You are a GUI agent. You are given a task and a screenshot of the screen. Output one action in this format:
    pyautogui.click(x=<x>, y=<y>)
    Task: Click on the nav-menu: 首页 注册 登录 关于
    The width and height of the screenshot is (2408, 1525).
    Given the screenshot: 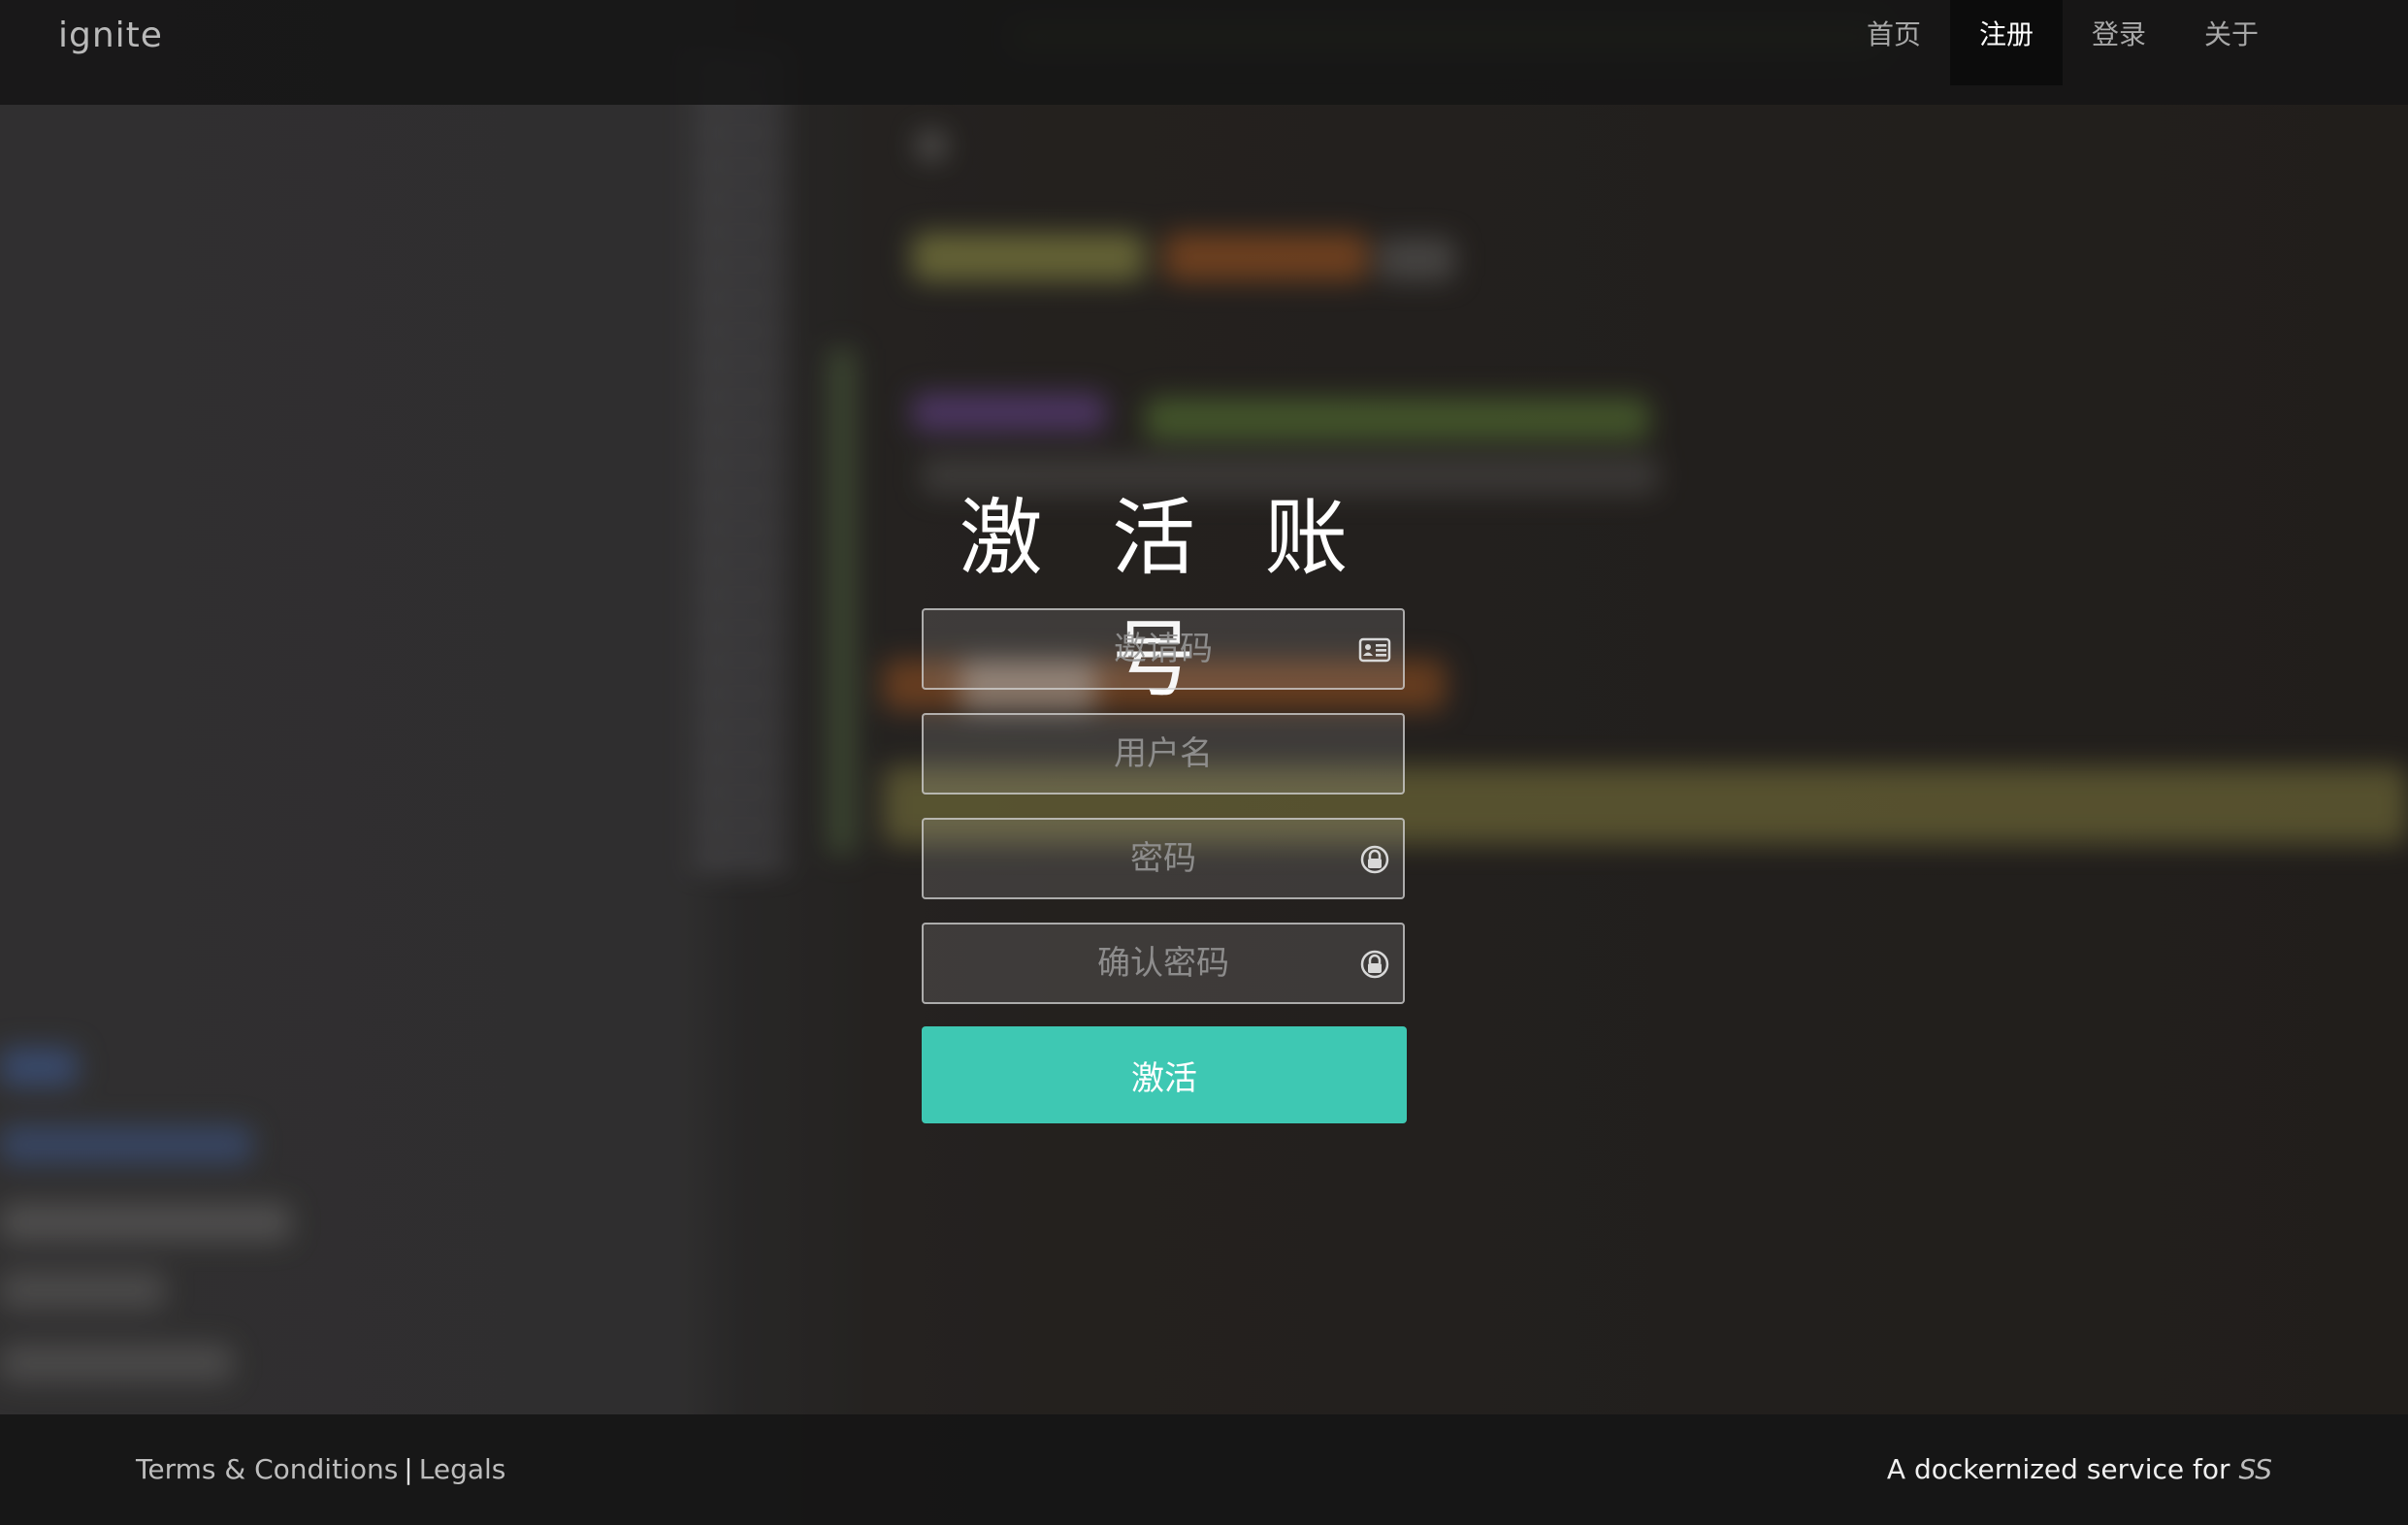 What is the action you would take?
    pyautogui.click(x=2063, y=42)
    